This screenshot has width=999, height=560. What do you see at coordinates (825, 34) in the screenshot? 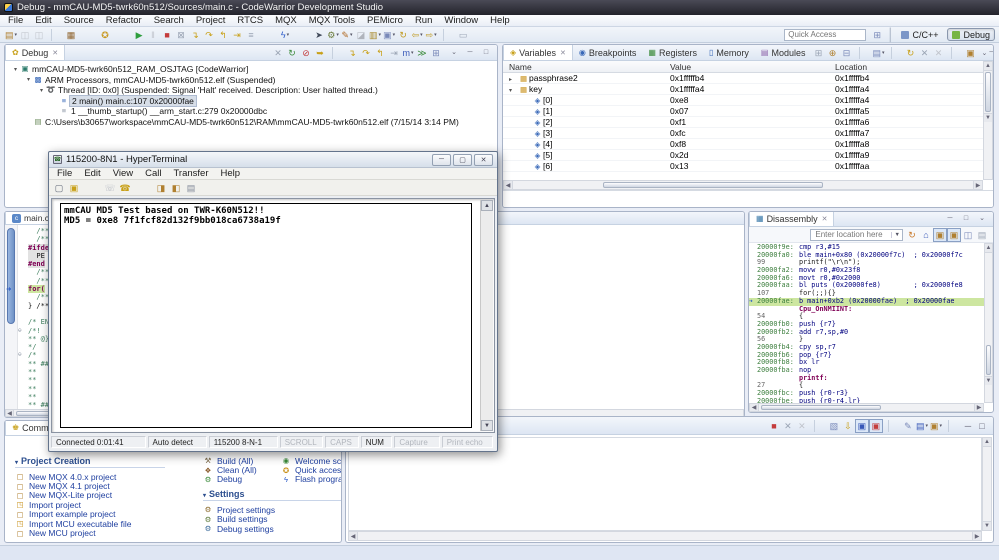
I see `quick-access-input` at bounding box center [825, 34].